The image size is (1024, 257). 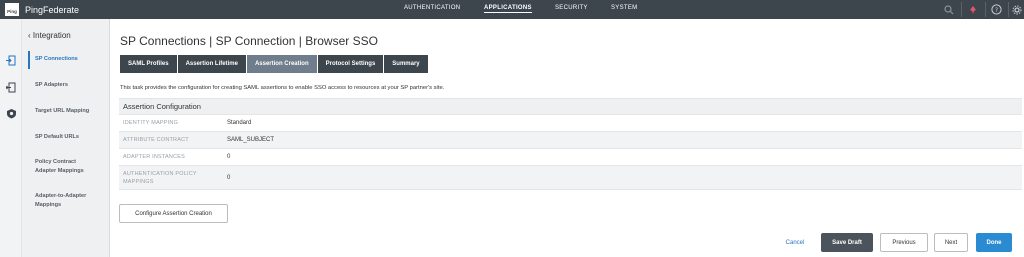 What do you see at coordinates (173, 213) in the screenshot?
I see `configure-assertion-creation-button: Configure Assertion Creation` at bounding box center [173, 213].